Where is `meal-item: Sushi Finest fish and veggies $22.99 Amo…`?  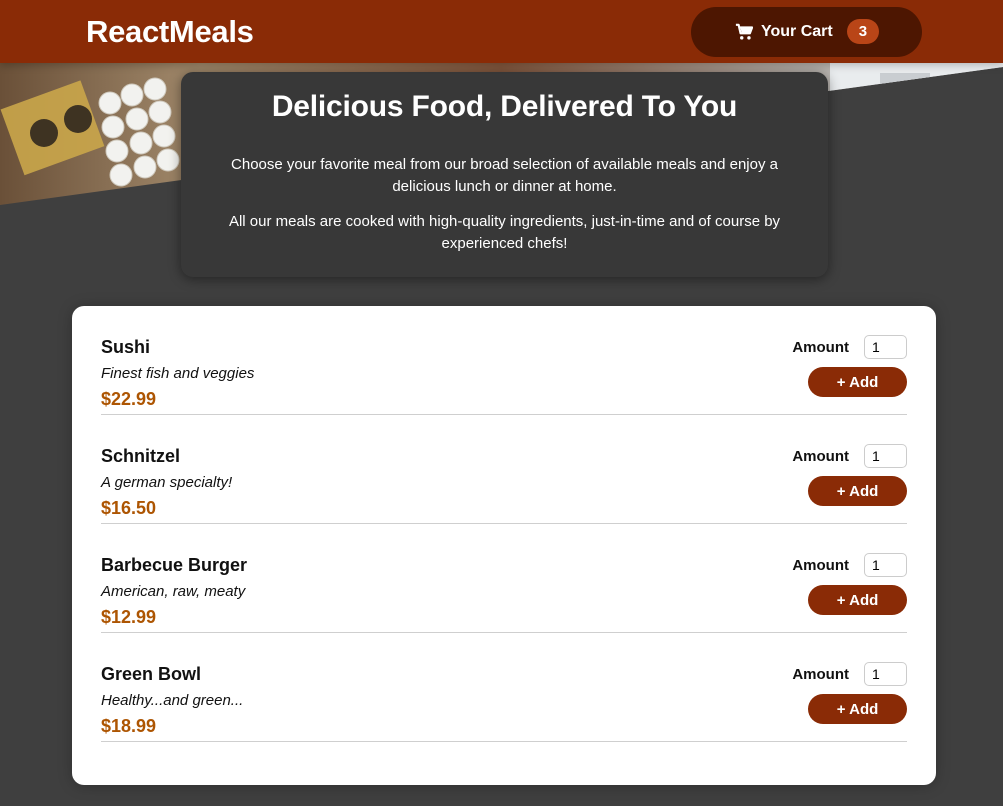
meal-item: Sushi Finest fish and veggies $22.99 Amo… is located at coordinates (504, 360).